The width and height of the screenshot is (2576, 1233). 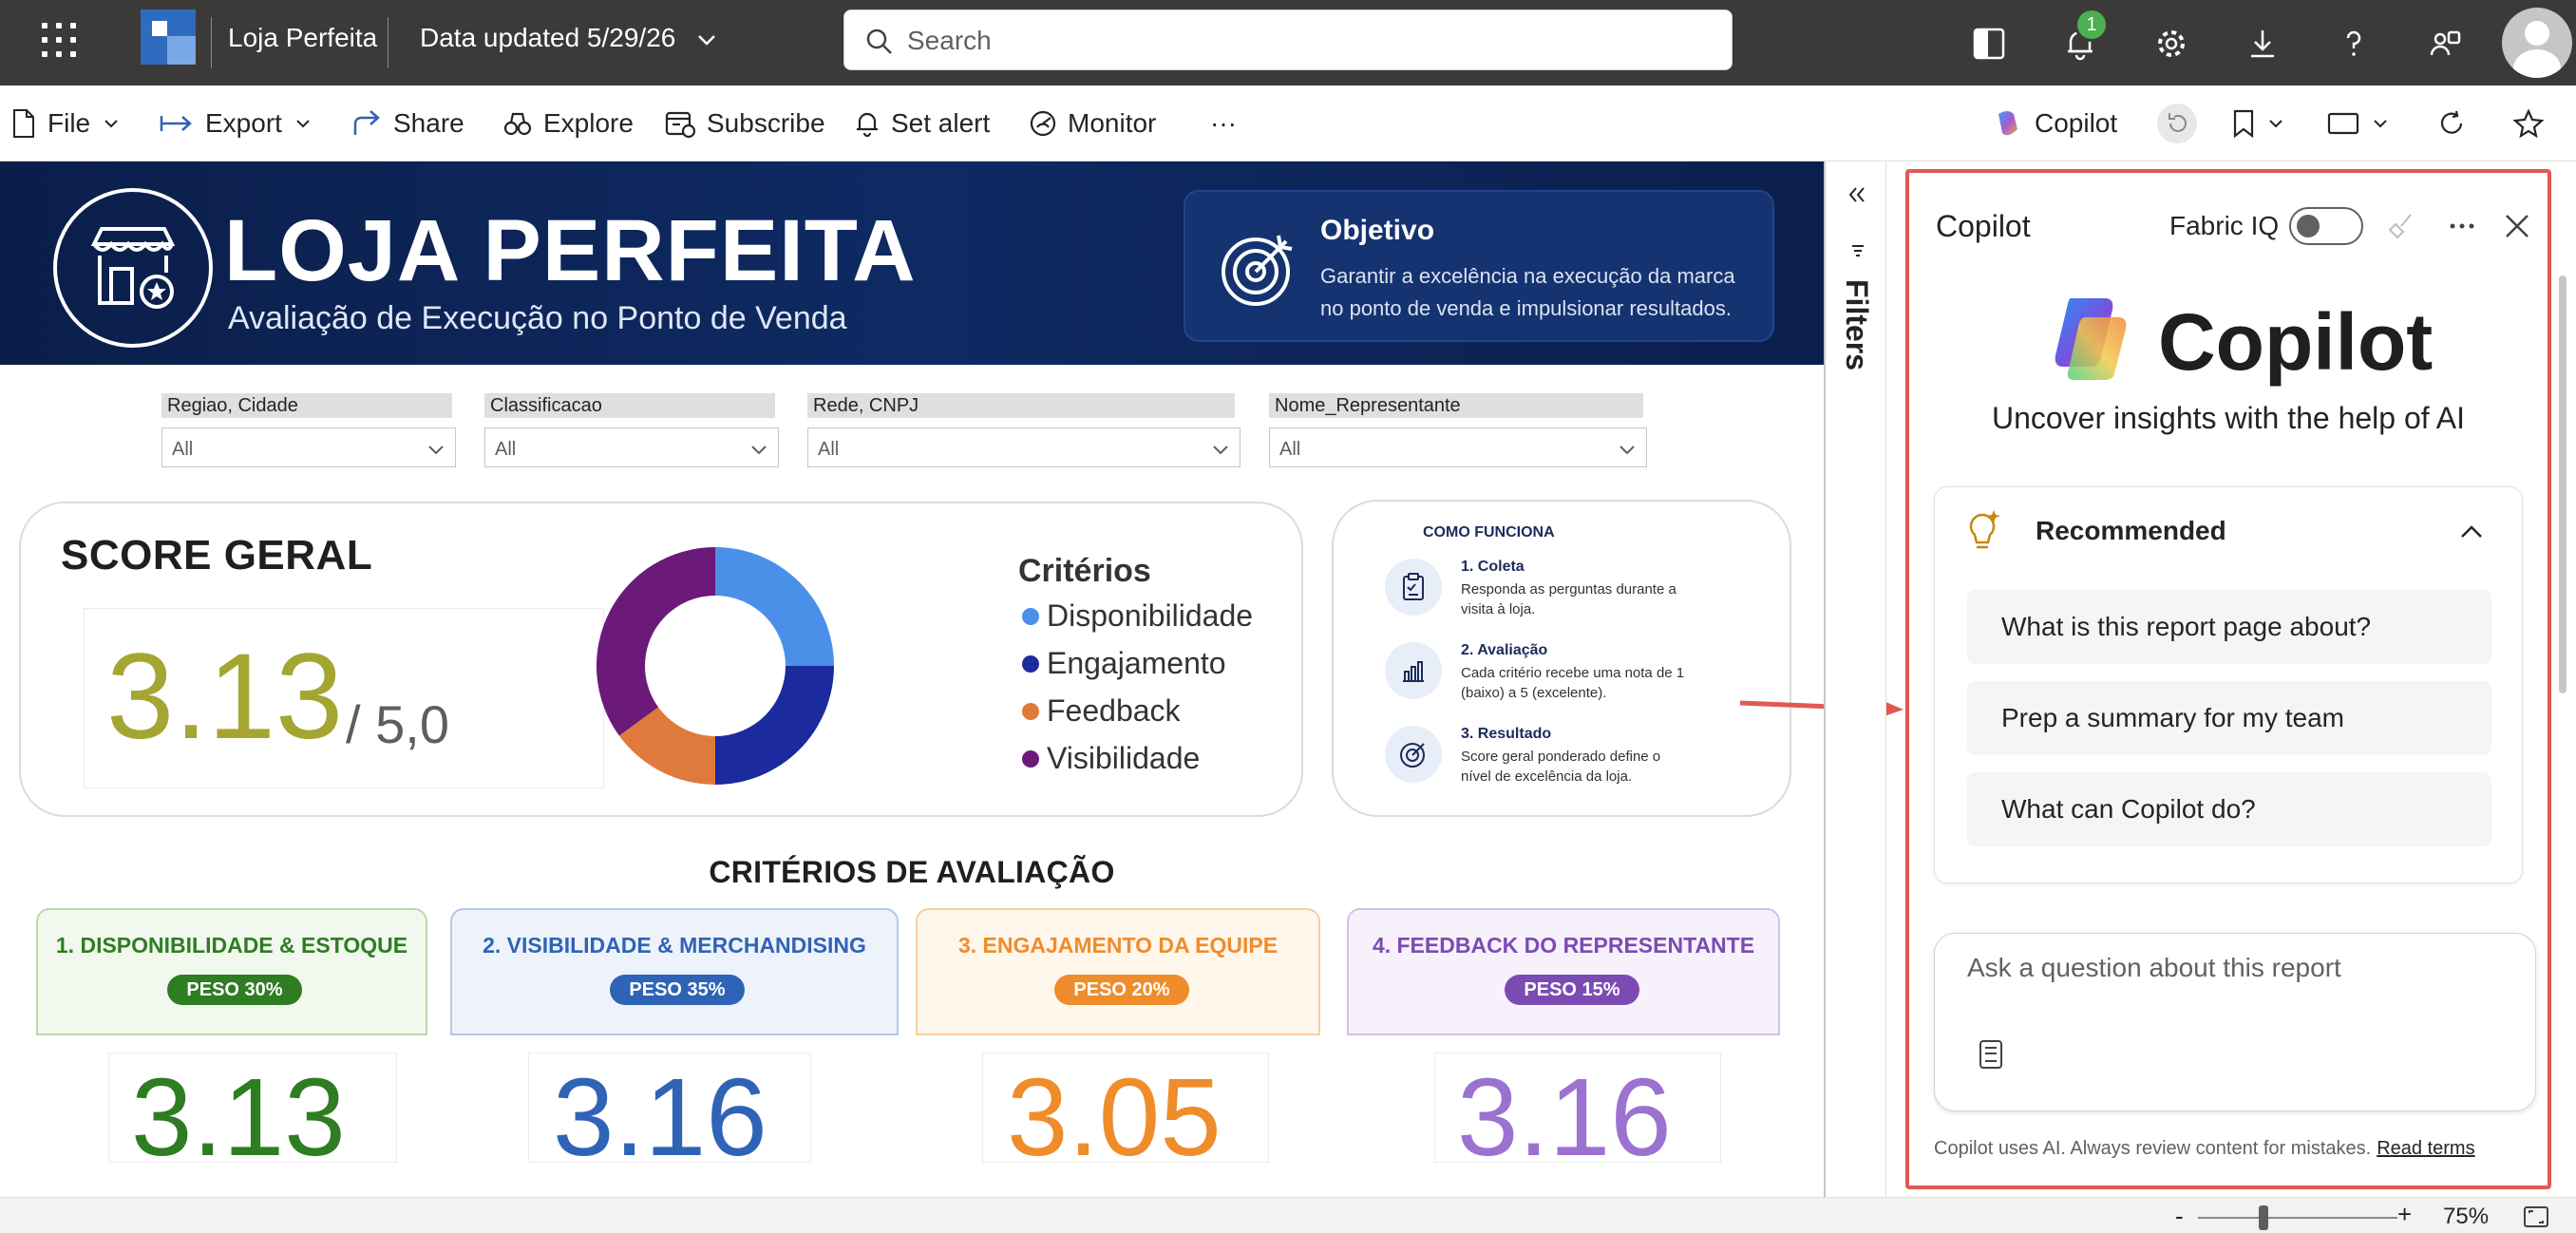 What do you see at coordinates (2528, 123) in the screenshot?
I see `favorite-button` at bounding box center [2528, 123].